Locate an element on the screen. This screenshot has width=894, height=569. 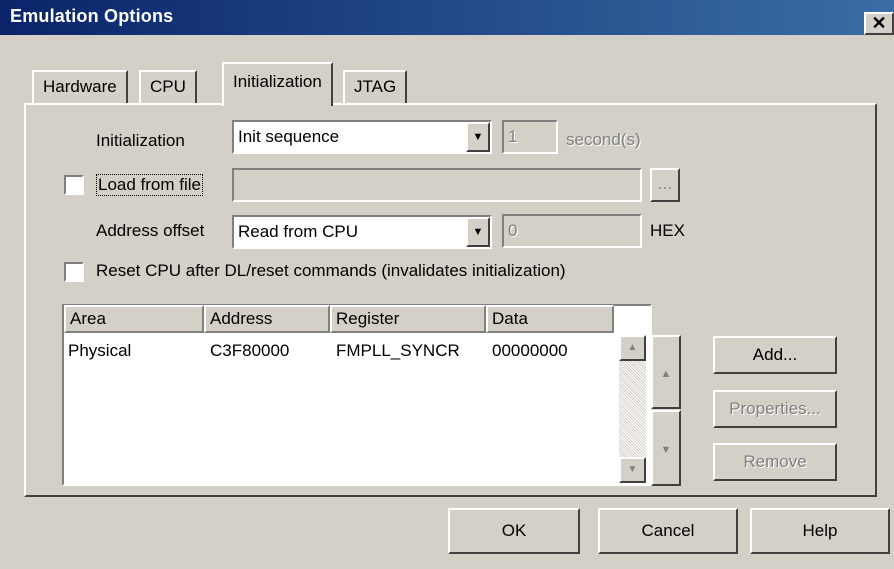
triangle-up-icon: ▲ is located at coordinates (666, 374).